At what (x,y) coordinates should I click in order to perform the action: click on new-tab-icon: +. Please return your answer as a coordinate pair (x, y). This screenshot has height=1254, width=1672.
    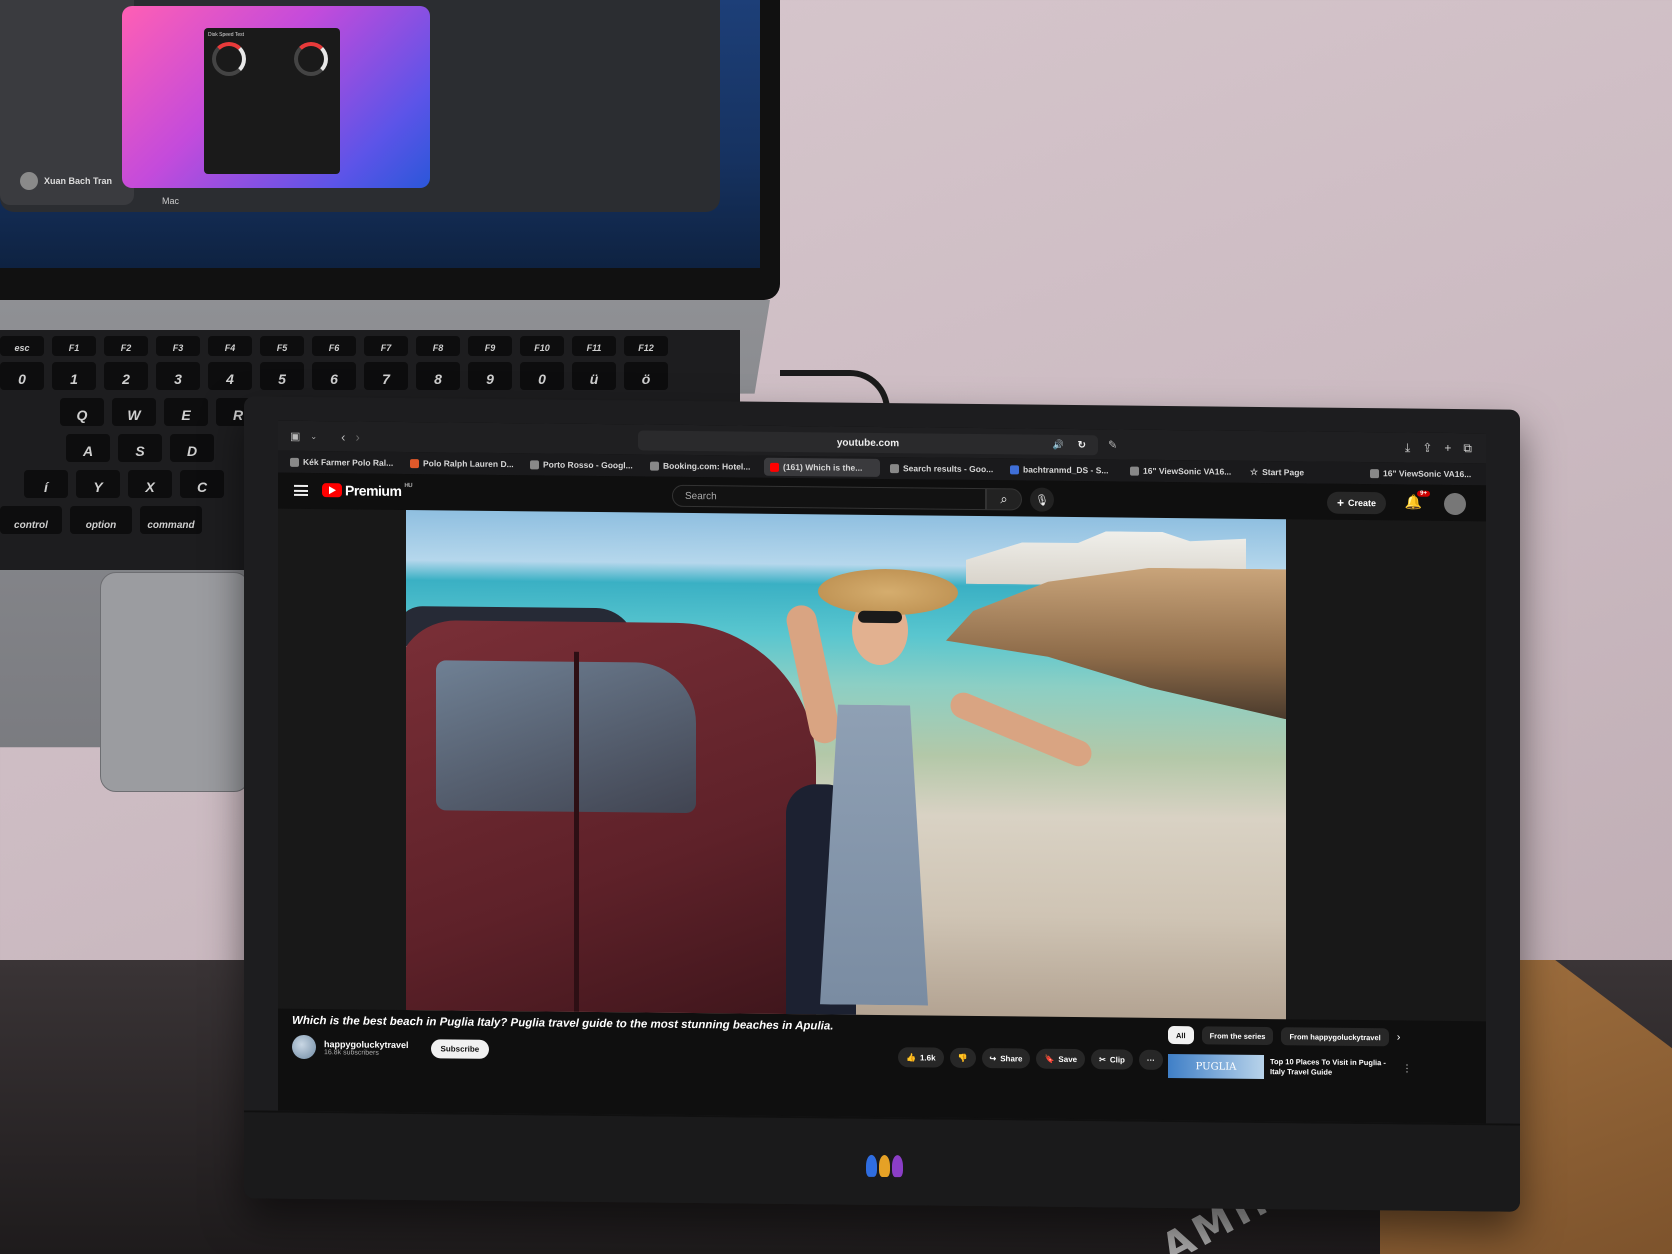
    Looking at the image, I should click on (1447, 448).